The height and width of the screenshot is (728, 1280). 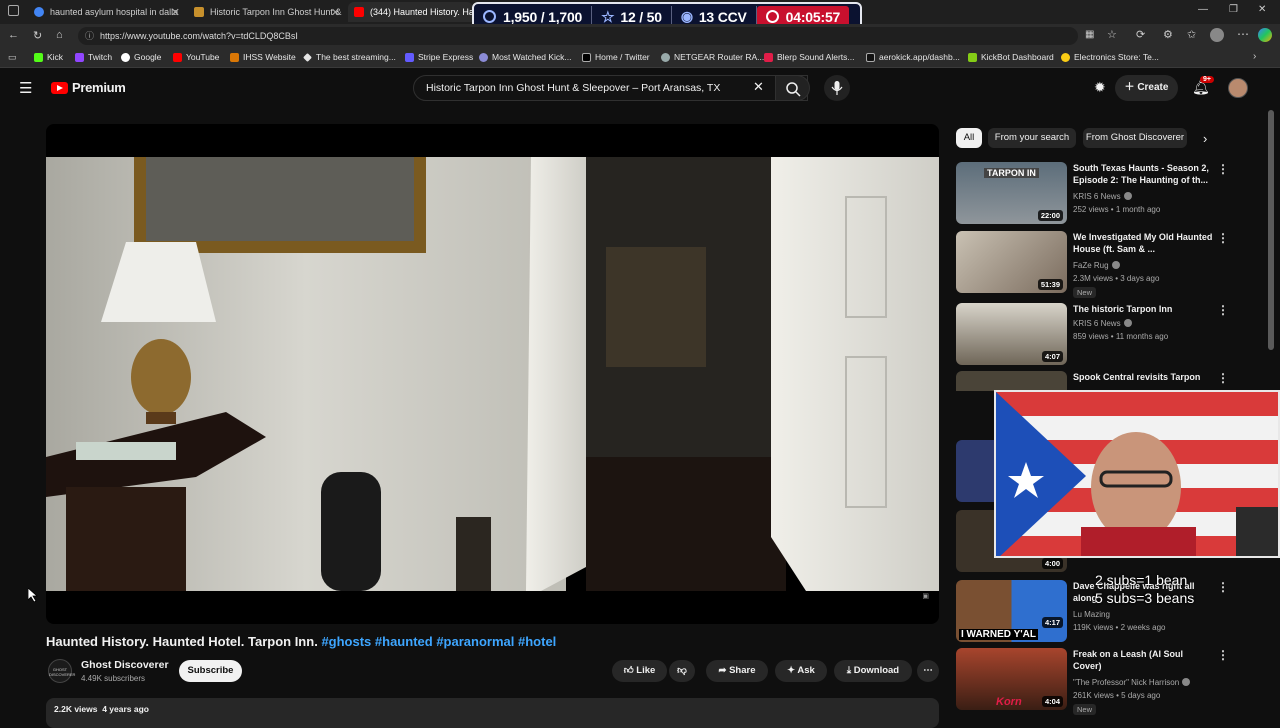 What do you see at coordinates (1143, 309) in the screenshot?
I see `recommendation-title: The historic Tarpon Inn` at bounding box center [1143, 309].